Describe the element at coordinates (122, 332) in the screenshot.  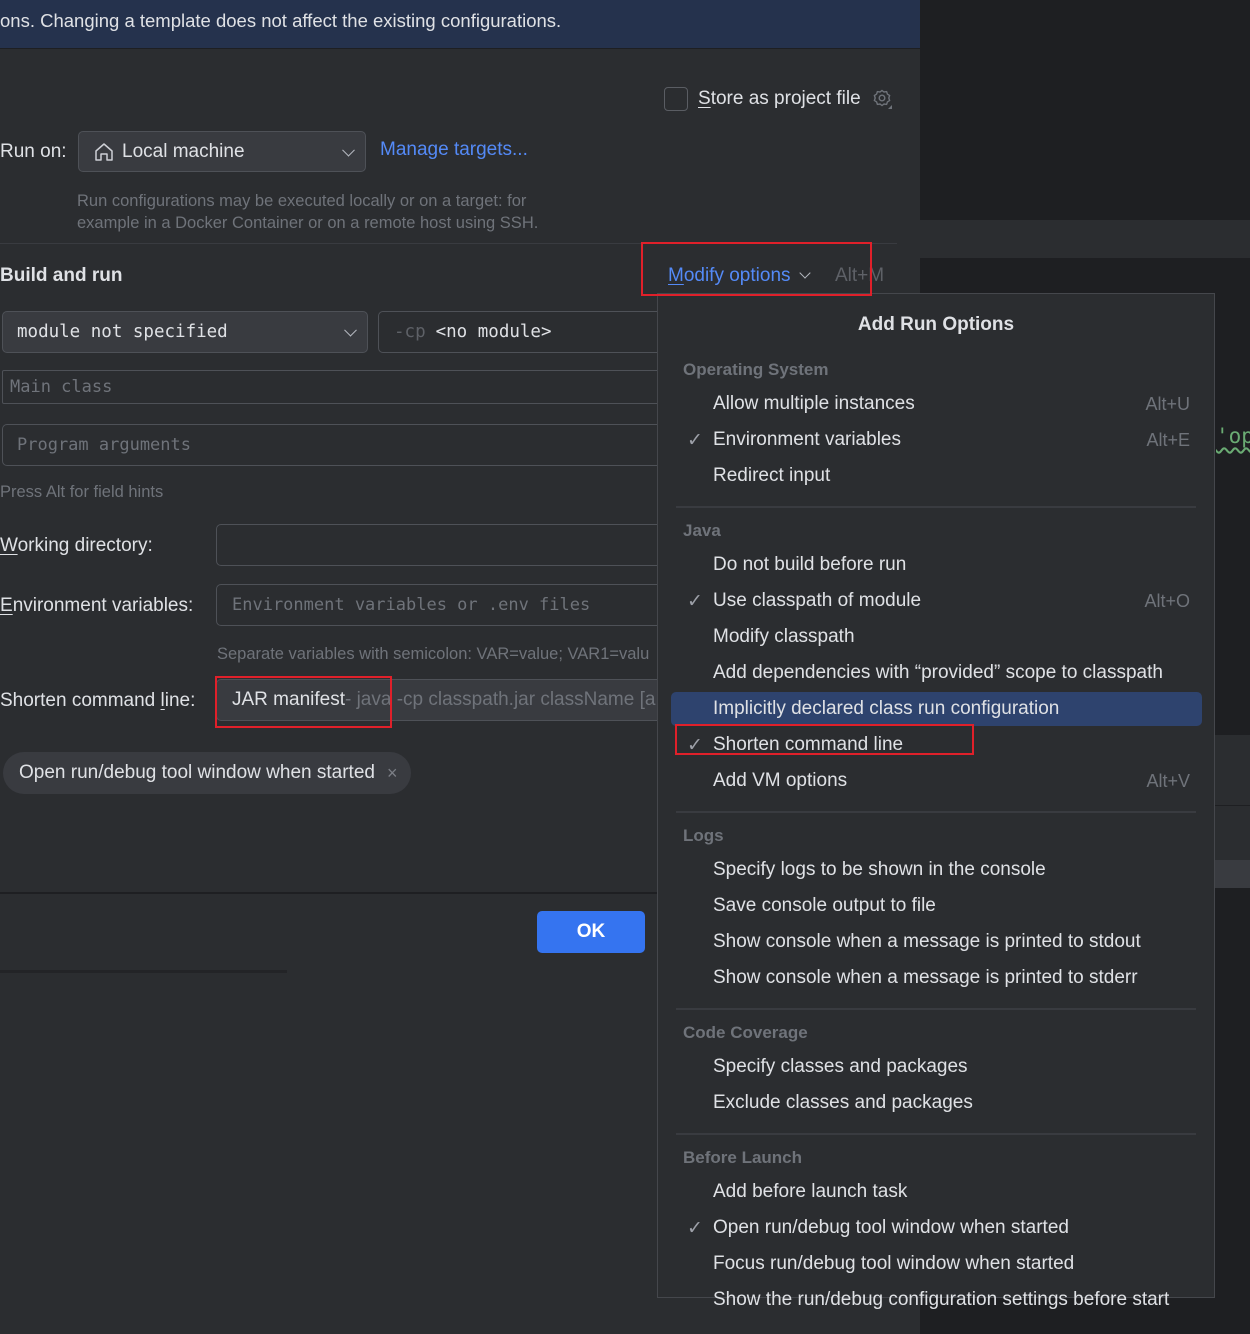
I see `module-value: module not specified` at that location.